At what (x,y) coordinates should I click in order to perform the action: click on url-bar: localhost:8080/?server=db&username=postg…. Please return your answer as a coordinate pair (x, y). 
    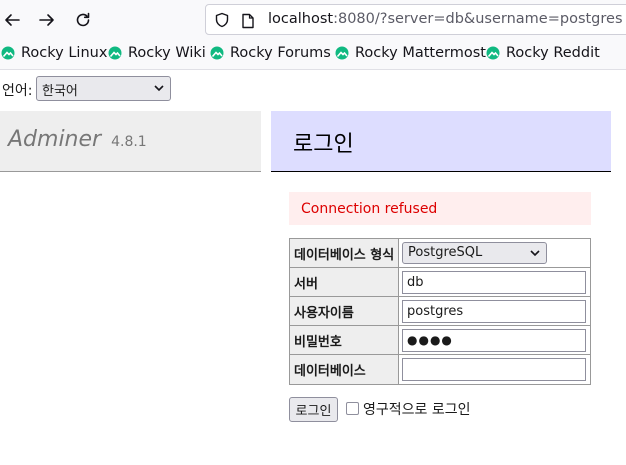
    Looking at the image, I should click on (415, 19).